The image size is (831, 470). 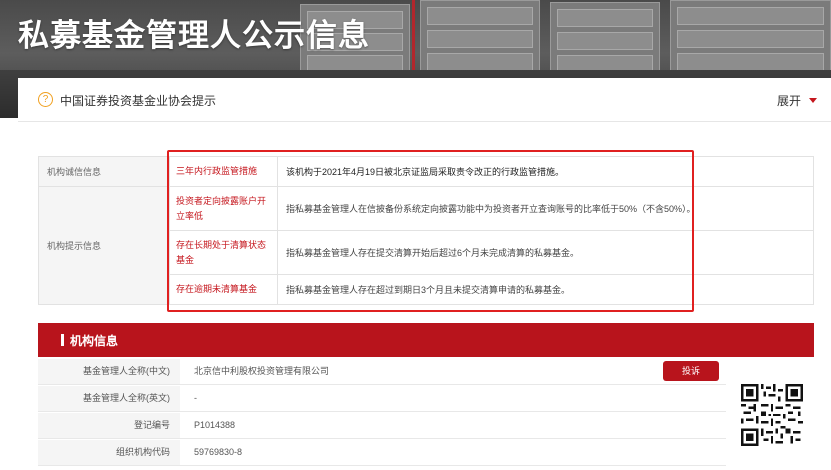 What do you see at coordinates (545, 171) in the screenshot?
I see `row-description: 该机构于2021年4月19日被北京证监局采取责令改正的行政监管措施。` at bounding box center [545, 171].